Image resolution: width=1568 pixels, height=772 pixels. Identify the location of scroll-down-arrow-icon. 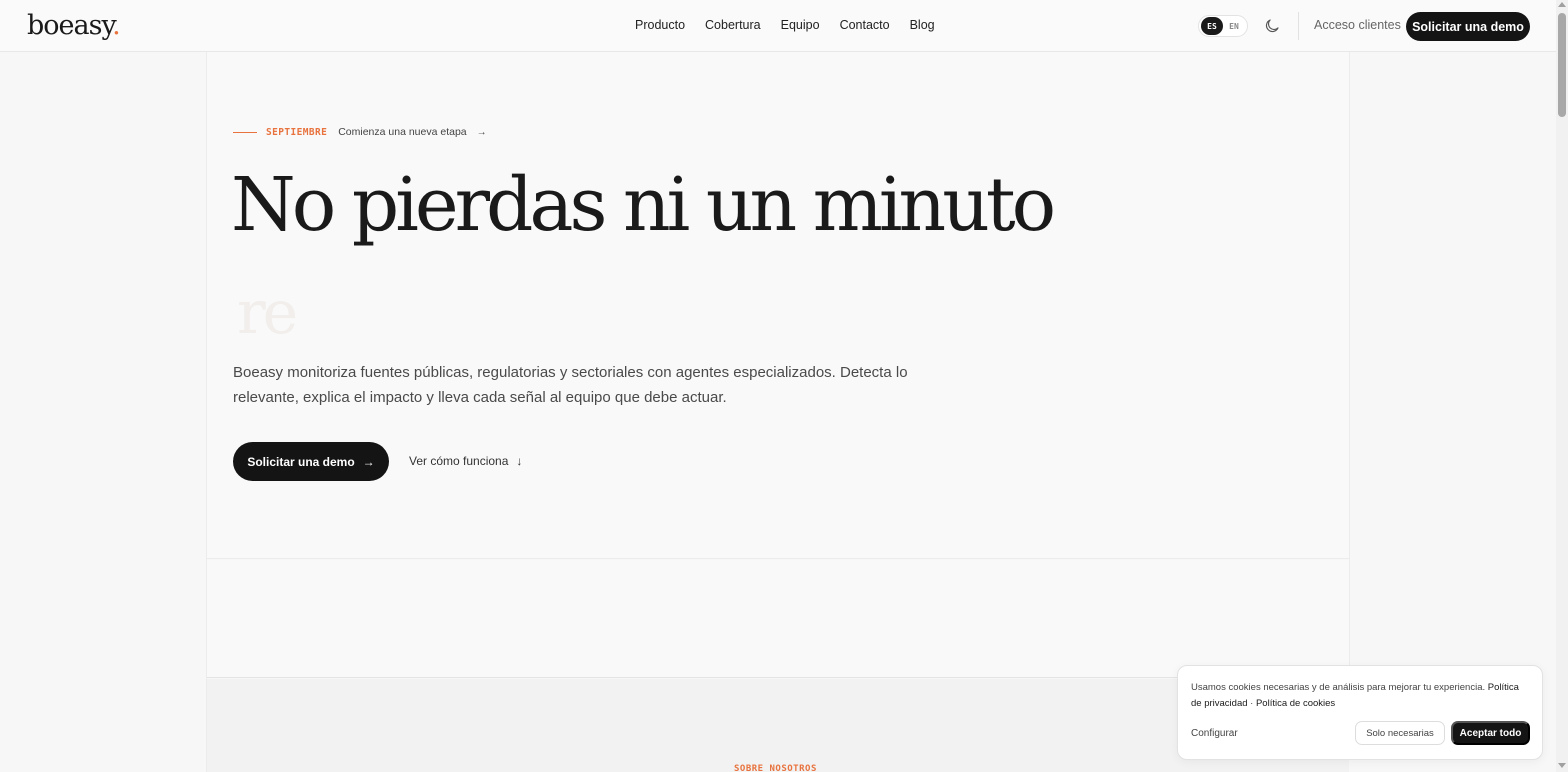
(1562, 765).